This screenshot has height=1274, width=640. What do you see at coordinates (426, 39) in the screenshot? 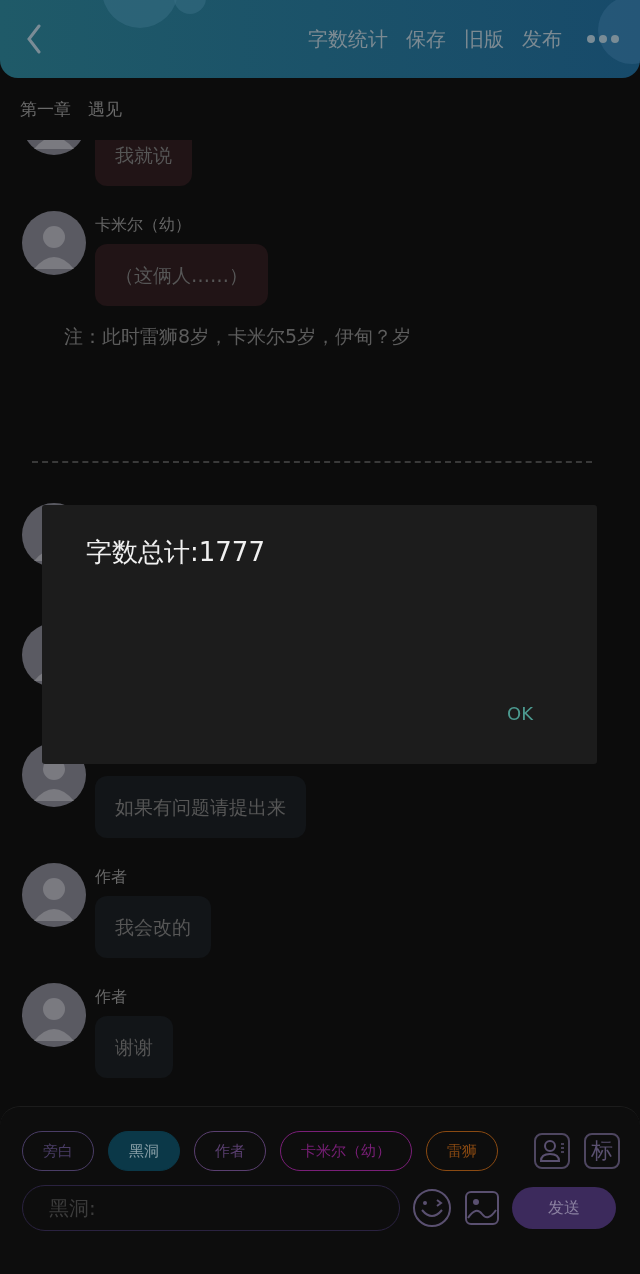
I see `header-action: 保存` at bounding box center [426, 39].